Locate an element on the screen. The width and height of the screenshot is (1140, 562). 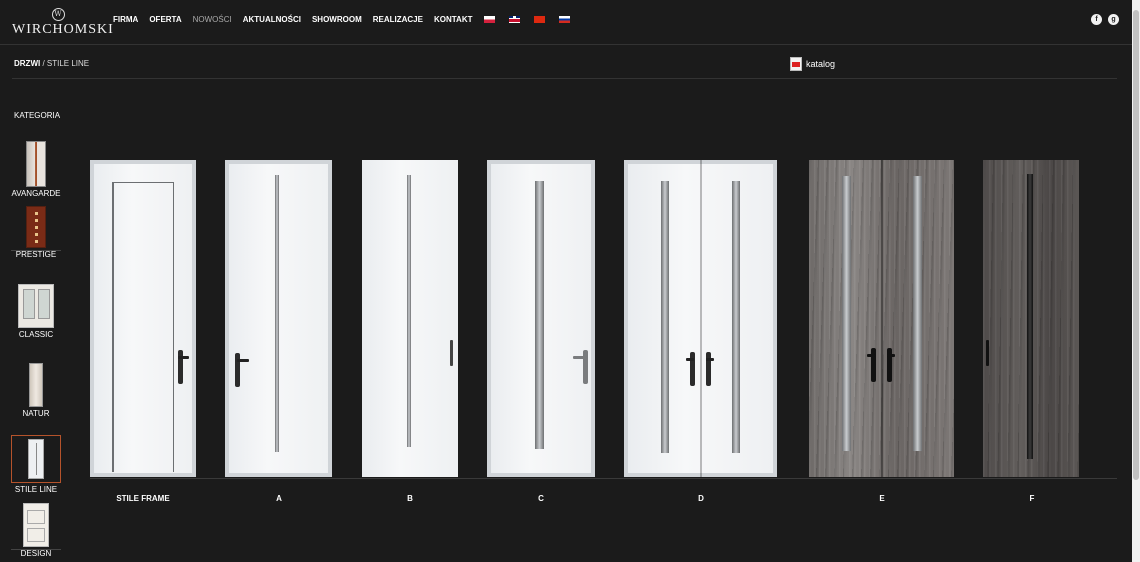
breadcrumb-current: STILE LINE is located at coordinates (68, 63).